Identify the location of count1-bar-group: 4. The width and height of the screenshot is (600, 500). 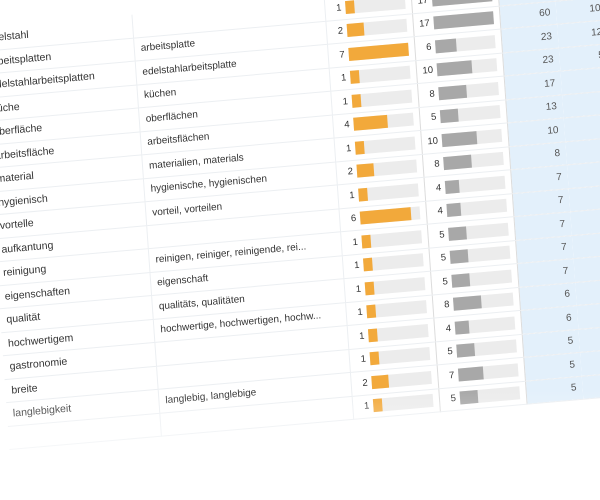
(374, 122).